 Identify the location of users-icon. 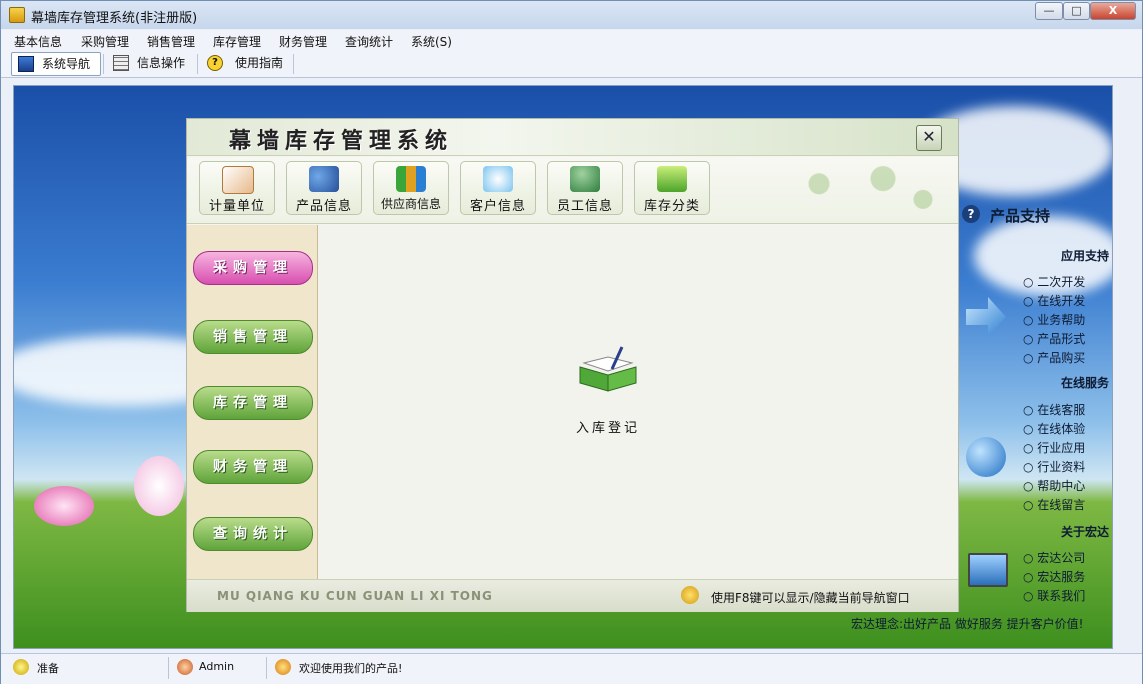
(324, 179).